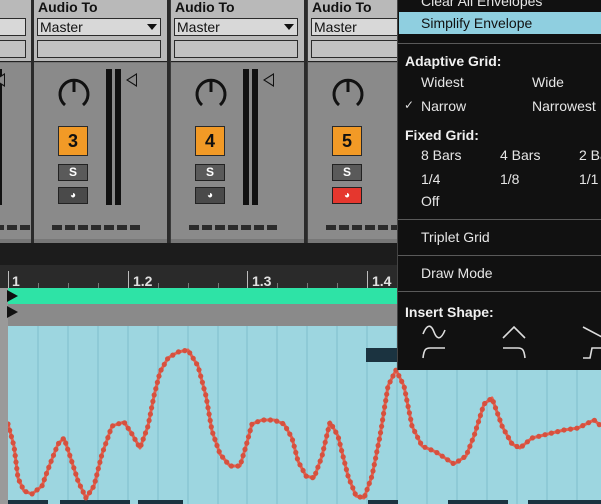 The height and width of the screenshot is (504, 601). What do you see at coordinates (210, 172) in the screenshot?
I see `solo-button: S` at bounding box center [210, 172].